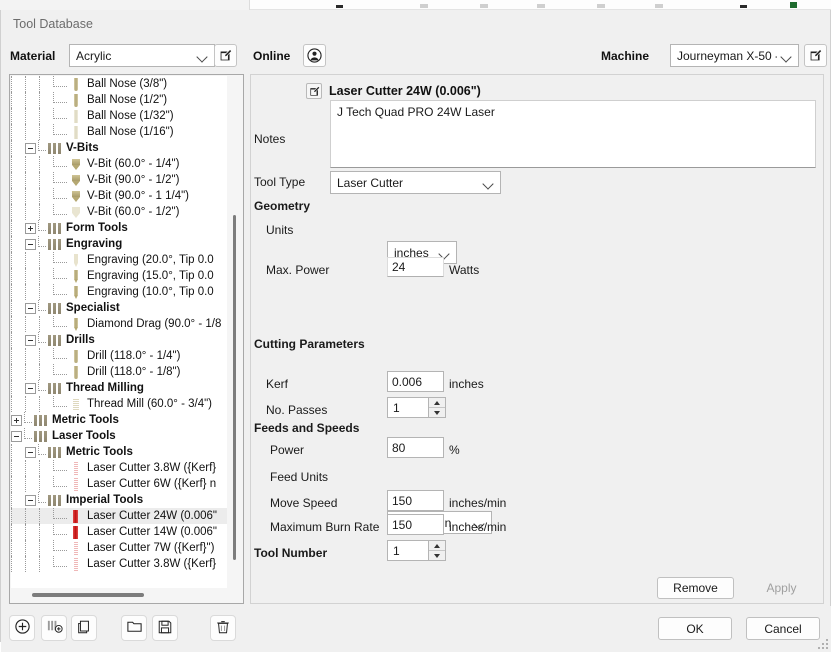  Describe the element at coordinates (76, 196) in the screenshot. I see `vbit-icon` at that location.